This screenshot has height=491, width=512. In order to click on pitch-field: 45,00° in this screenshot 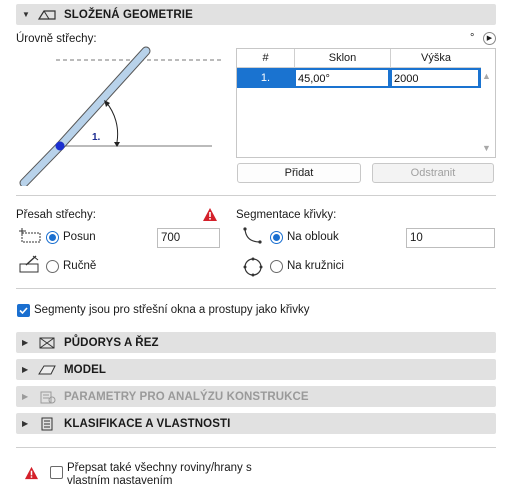, I will do `click(342, 78)`.